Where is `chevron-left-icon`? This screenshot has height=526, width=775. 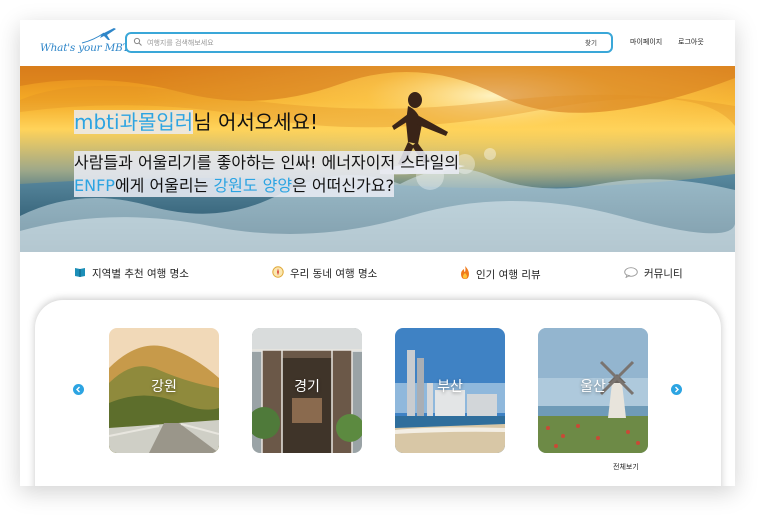
chevron-left-icon is located at coordinates (78, 389).